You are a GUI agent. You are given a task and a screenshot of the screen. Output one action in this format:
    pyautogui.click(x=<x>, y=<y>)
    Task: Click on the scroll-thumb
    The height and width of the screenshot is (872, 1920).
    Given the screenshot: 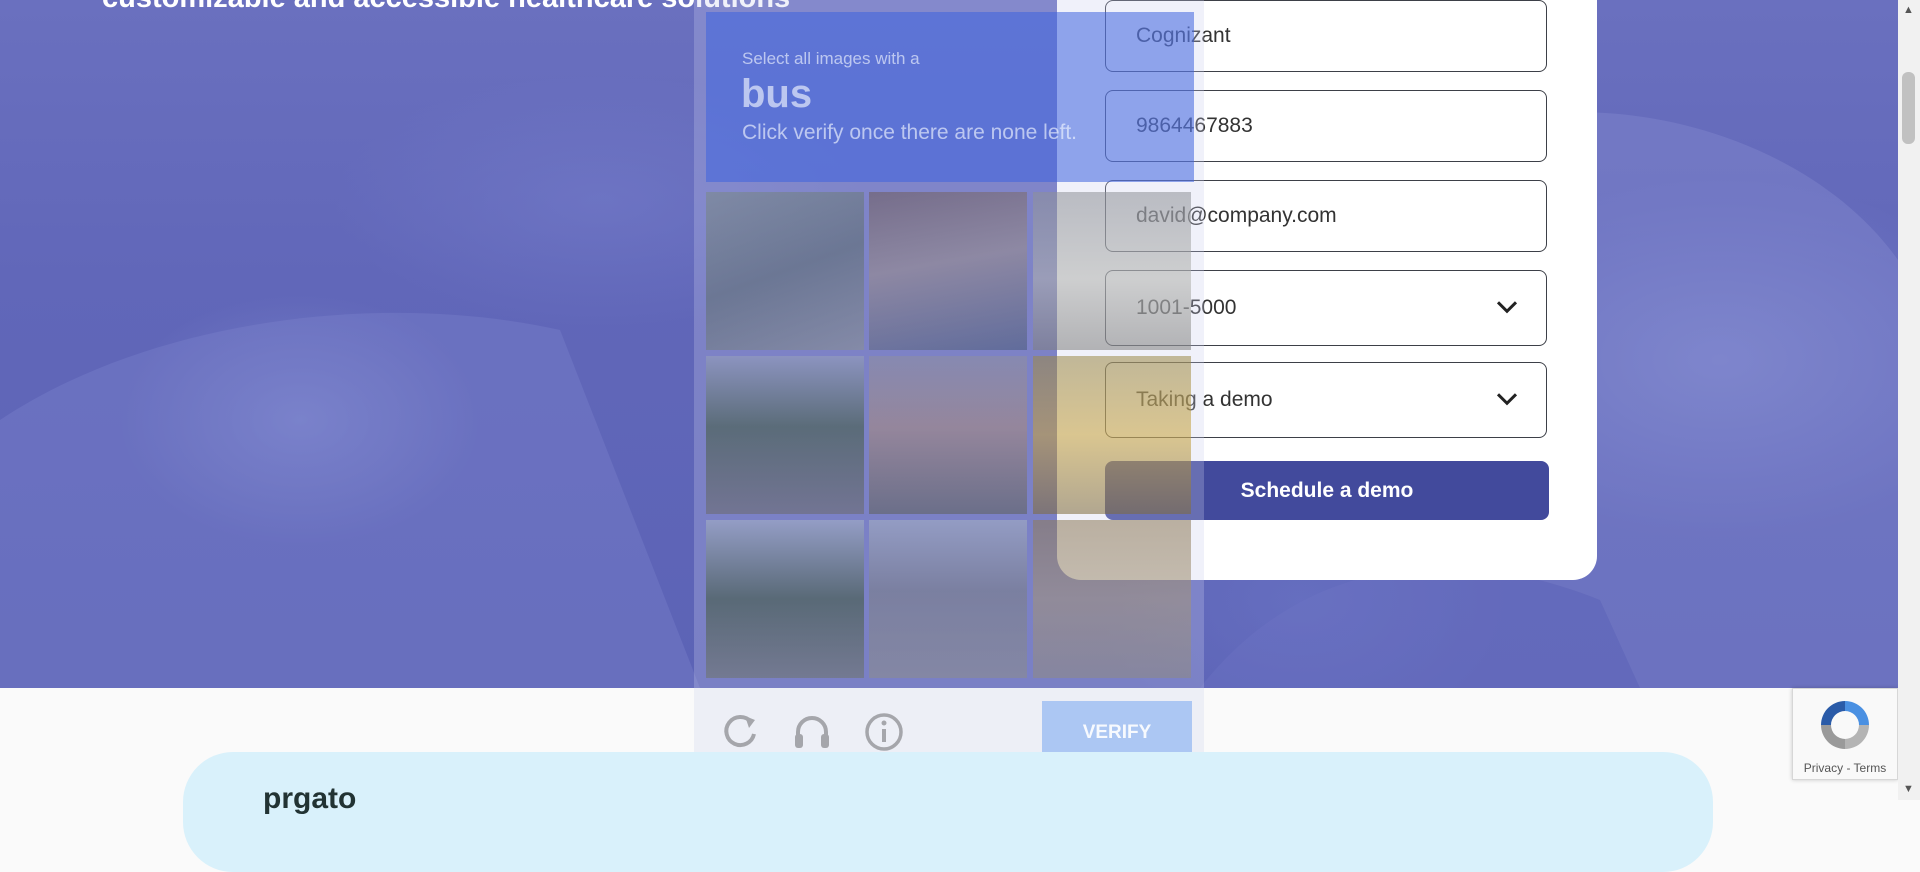 What is the action you would take?
    pyautogui.click(x=1908, y=108)
    